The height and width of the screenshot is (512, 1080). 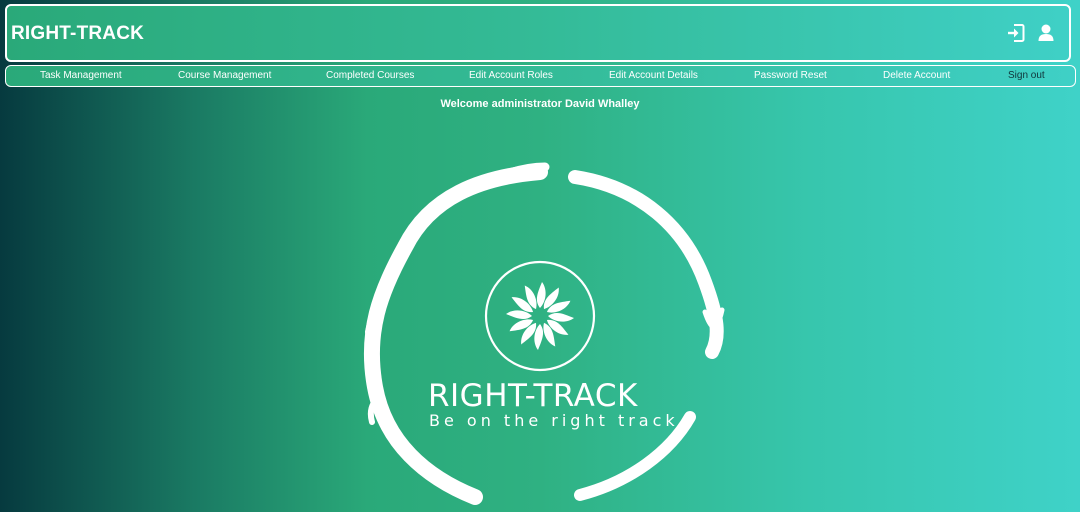 What do you see at coordinates (1016, 33) in the screenshot?
I see `sign-in-icon` at bounding box center [1016, 33].